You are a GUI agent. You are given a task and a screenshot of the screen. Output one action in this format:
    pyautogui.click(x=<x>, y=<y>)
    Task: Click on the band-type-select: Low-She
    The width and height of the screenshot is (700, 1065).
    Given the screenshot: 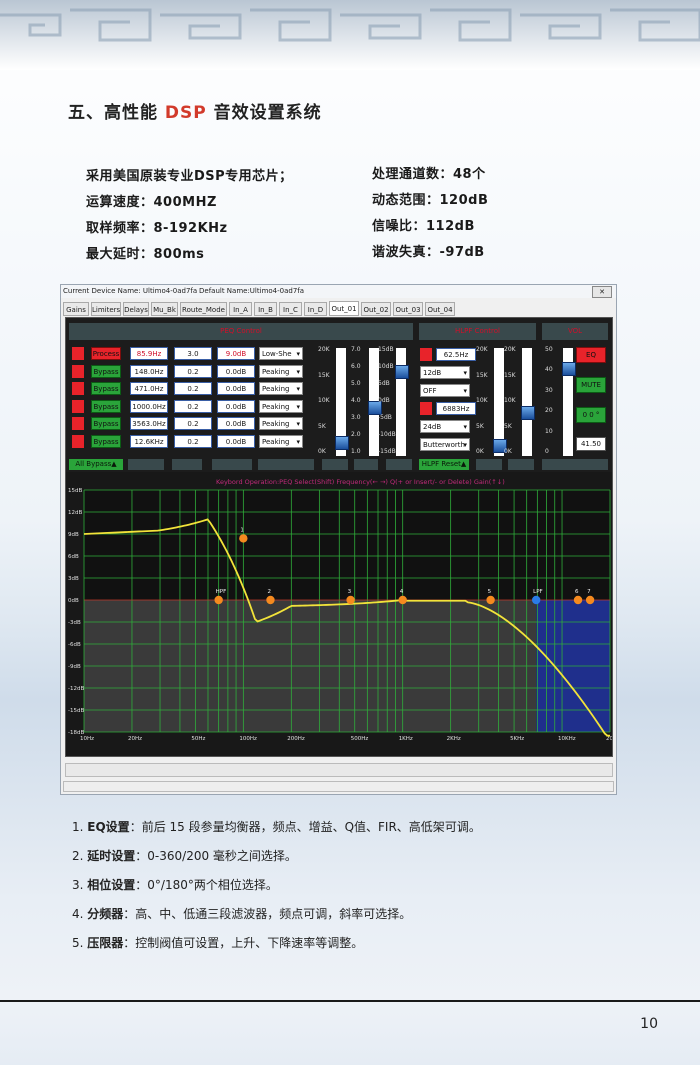 What is the action you would take?
    pyautogui.click(x=281, y=353)
    